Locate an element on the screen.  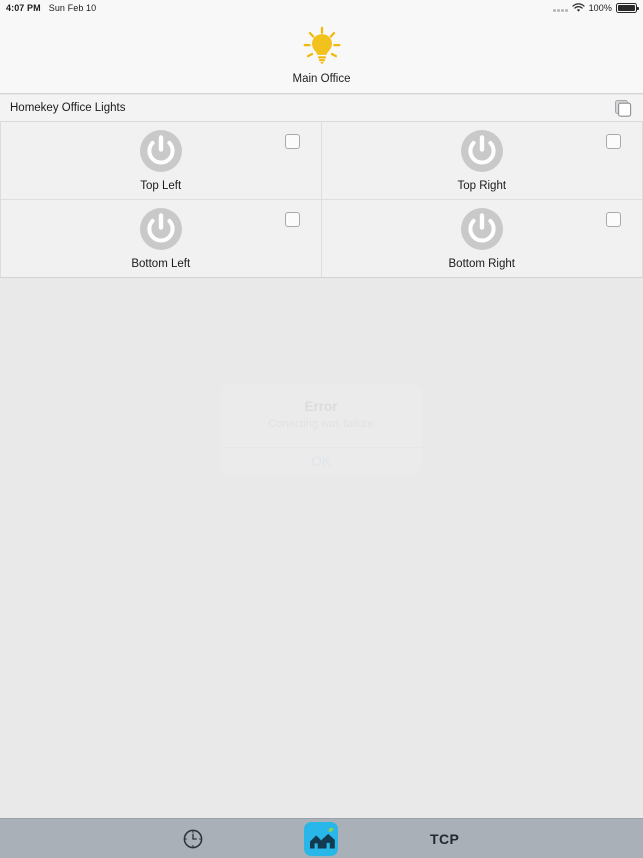
device-label: Bottom Left is located at coordinates (161, 264).